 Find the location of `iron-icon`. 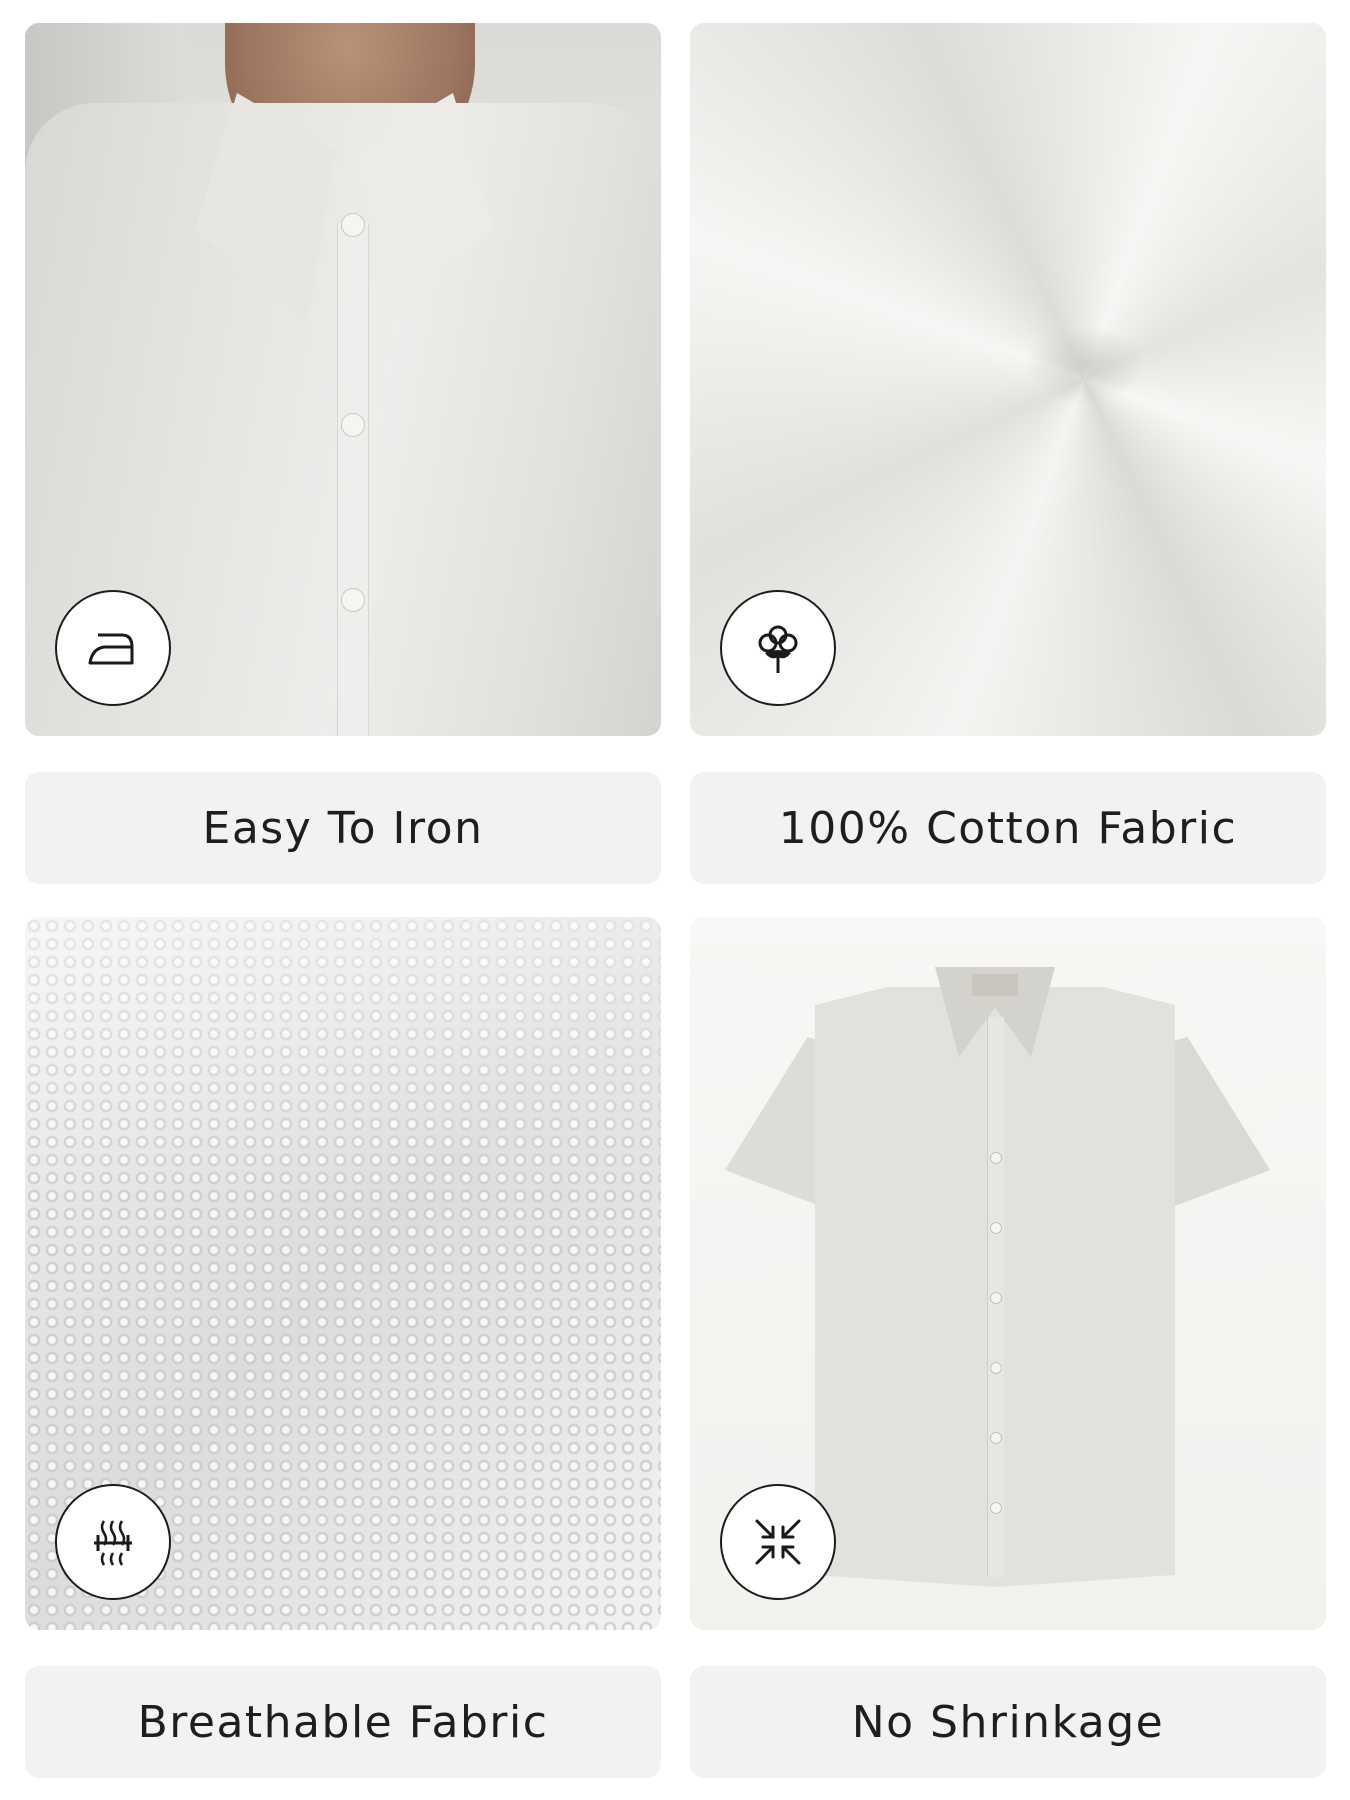

iron-icon is located at coordinates (111, 649).